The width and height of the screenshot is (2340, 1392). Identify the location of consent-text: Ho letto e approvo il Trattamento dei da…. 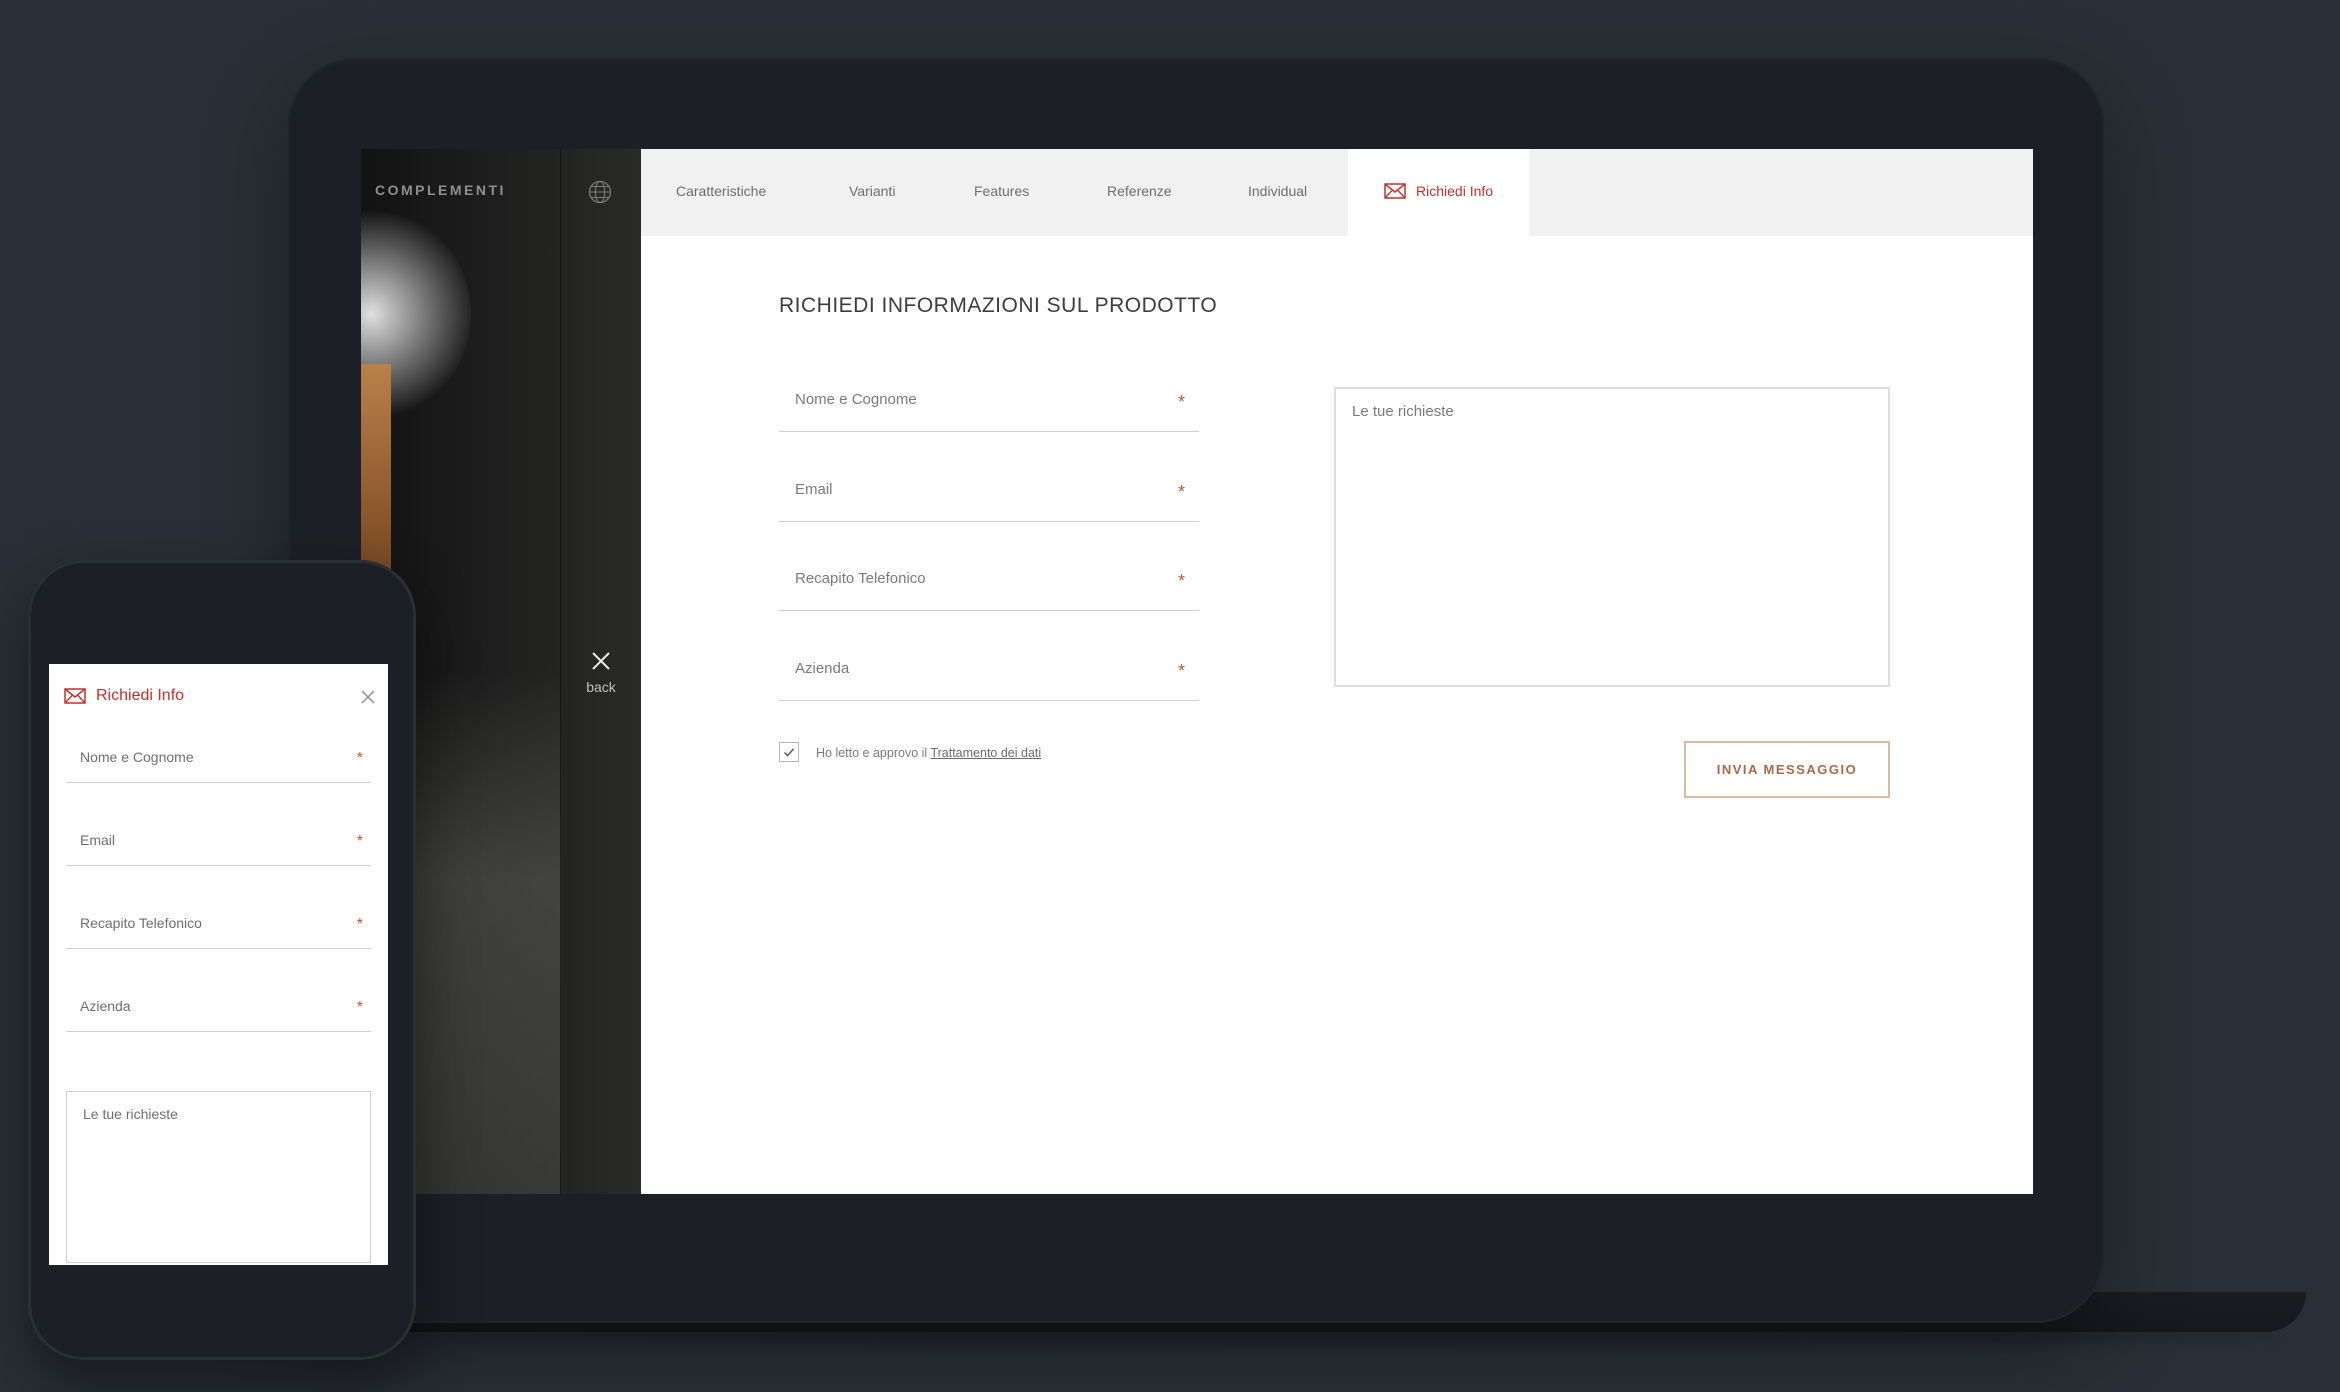
(928, 753).